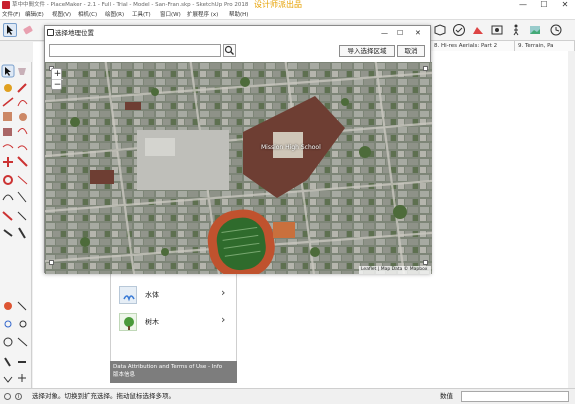  Describe the element at coordinates (57, 74) in the screenshot. I see `zoom-in-button: +` at that location.